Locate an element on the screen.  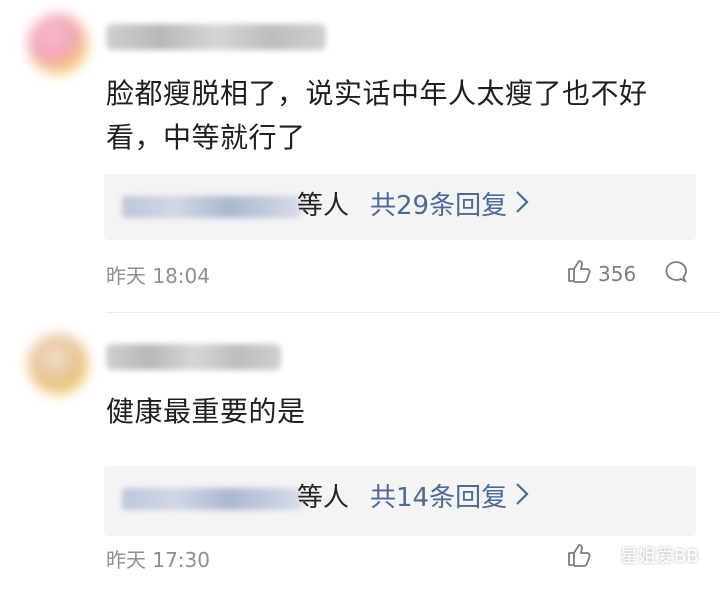
comment-text: 健康最重要的是 is located at coordinates (206, 411).